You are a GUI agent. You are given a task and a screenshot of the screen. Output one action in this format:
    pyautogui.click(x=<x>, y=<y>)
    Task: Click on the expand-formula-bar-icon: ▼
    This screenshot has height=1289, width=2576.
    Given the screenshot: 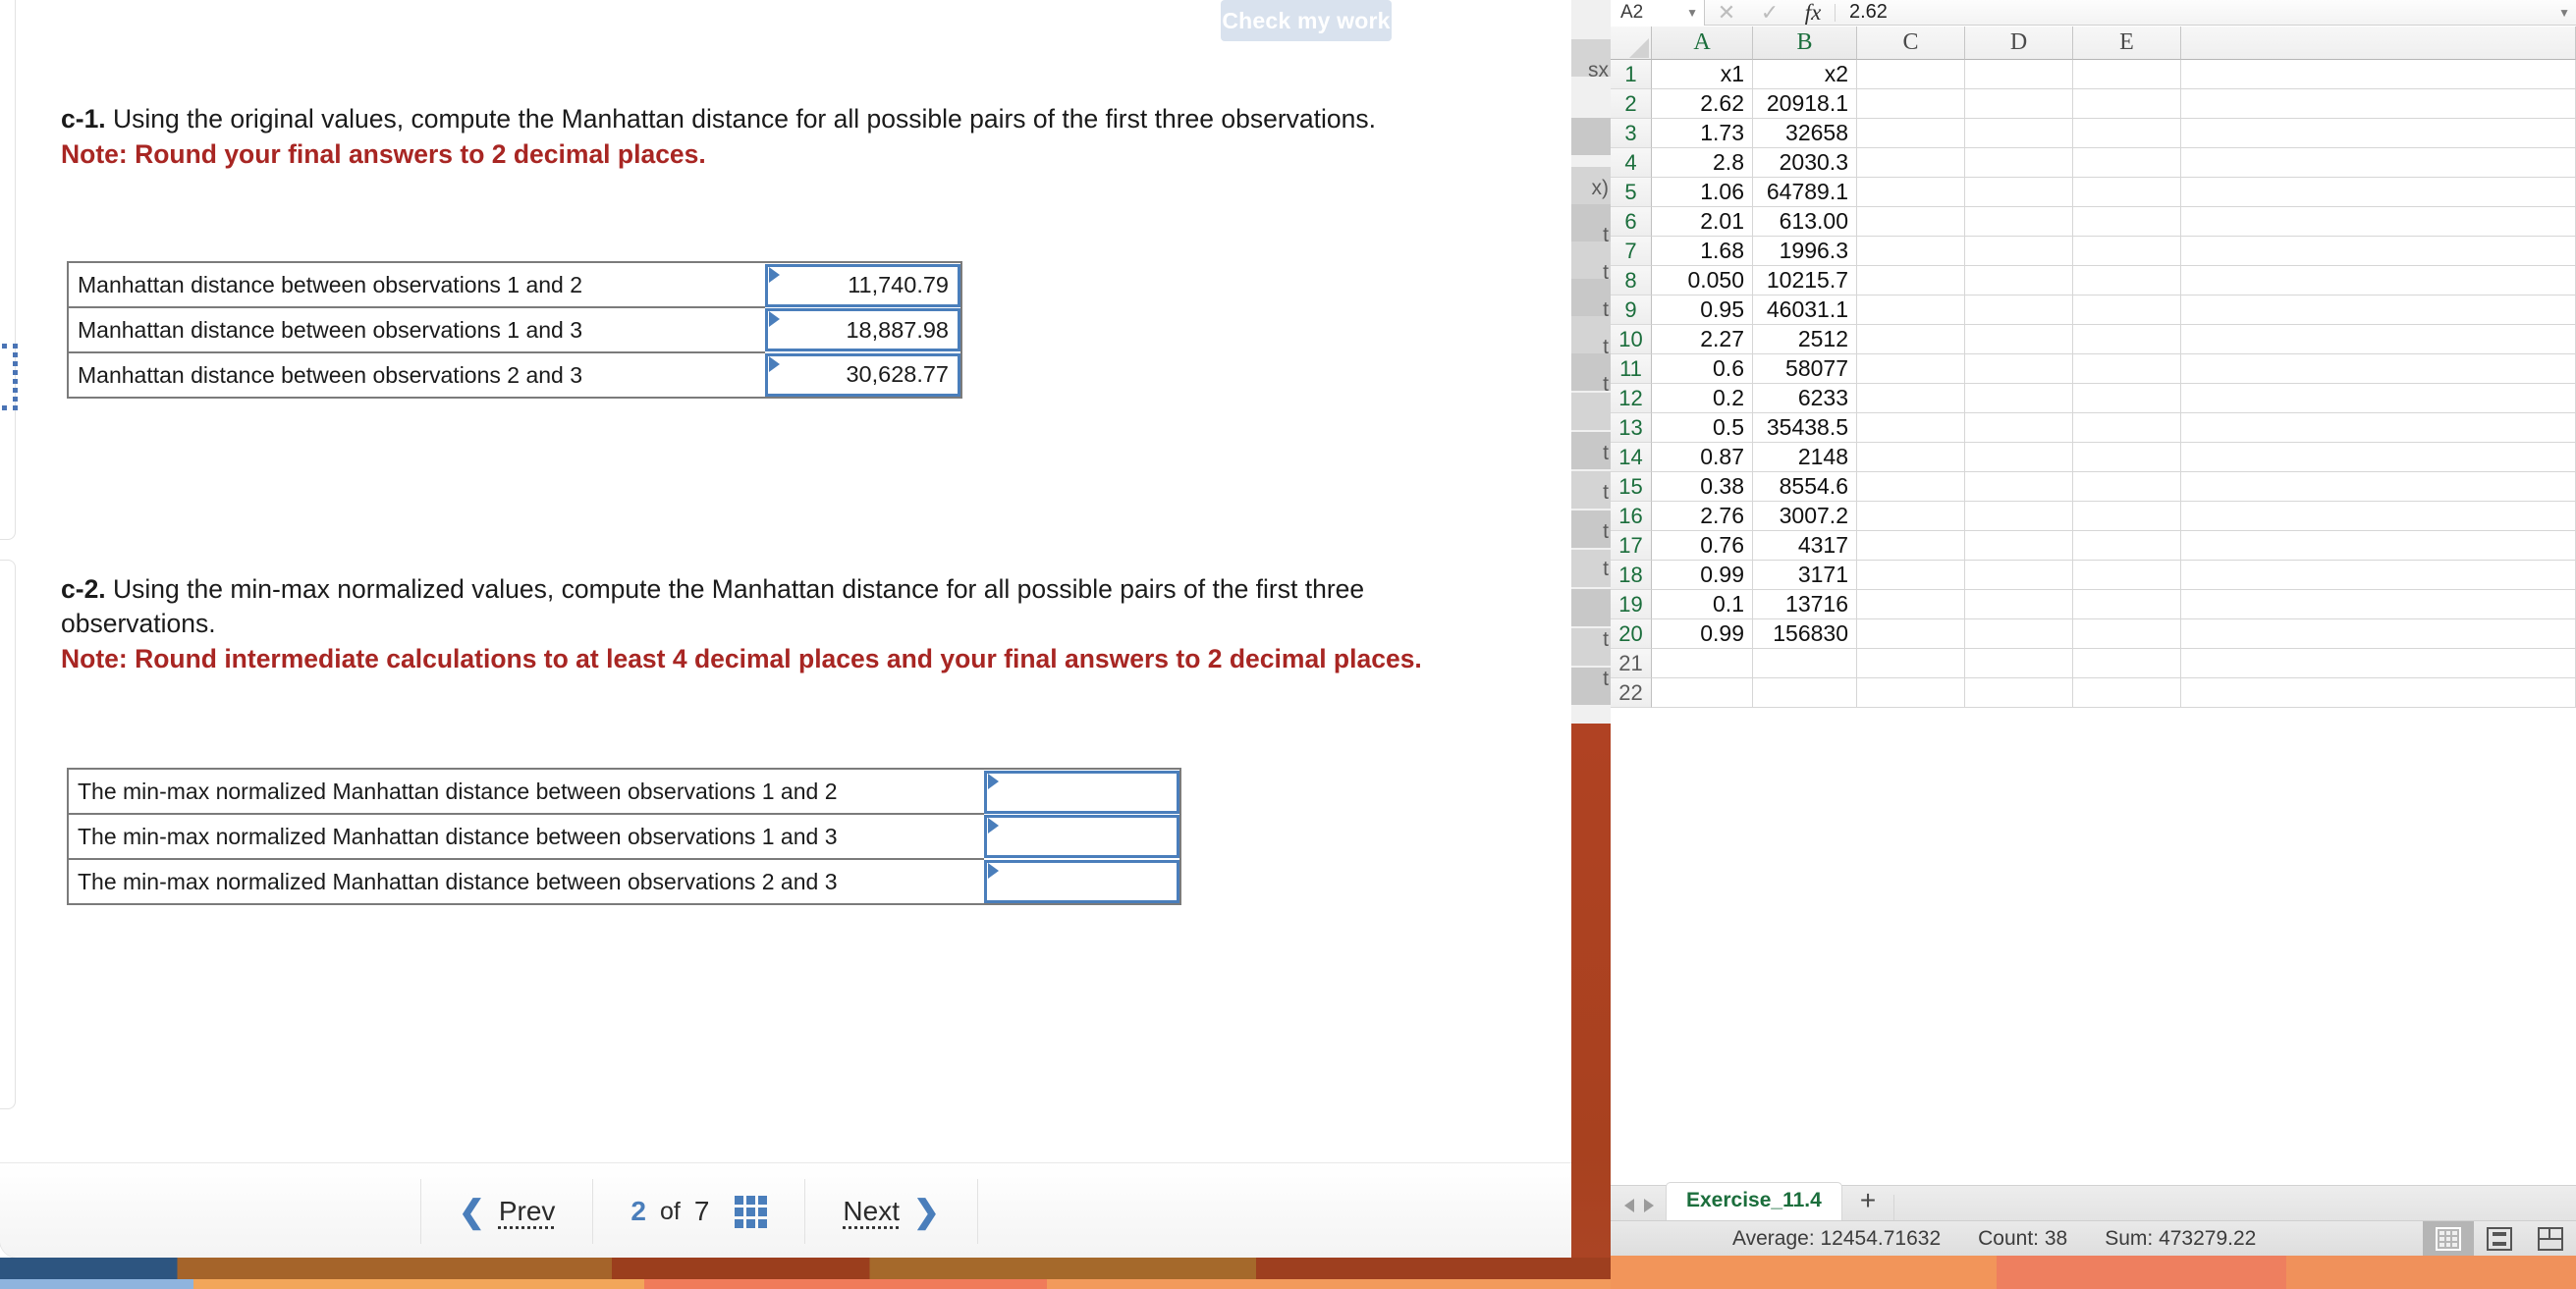 What is the action you would take?
    pyautogui.click(x=2564, y=13)
    